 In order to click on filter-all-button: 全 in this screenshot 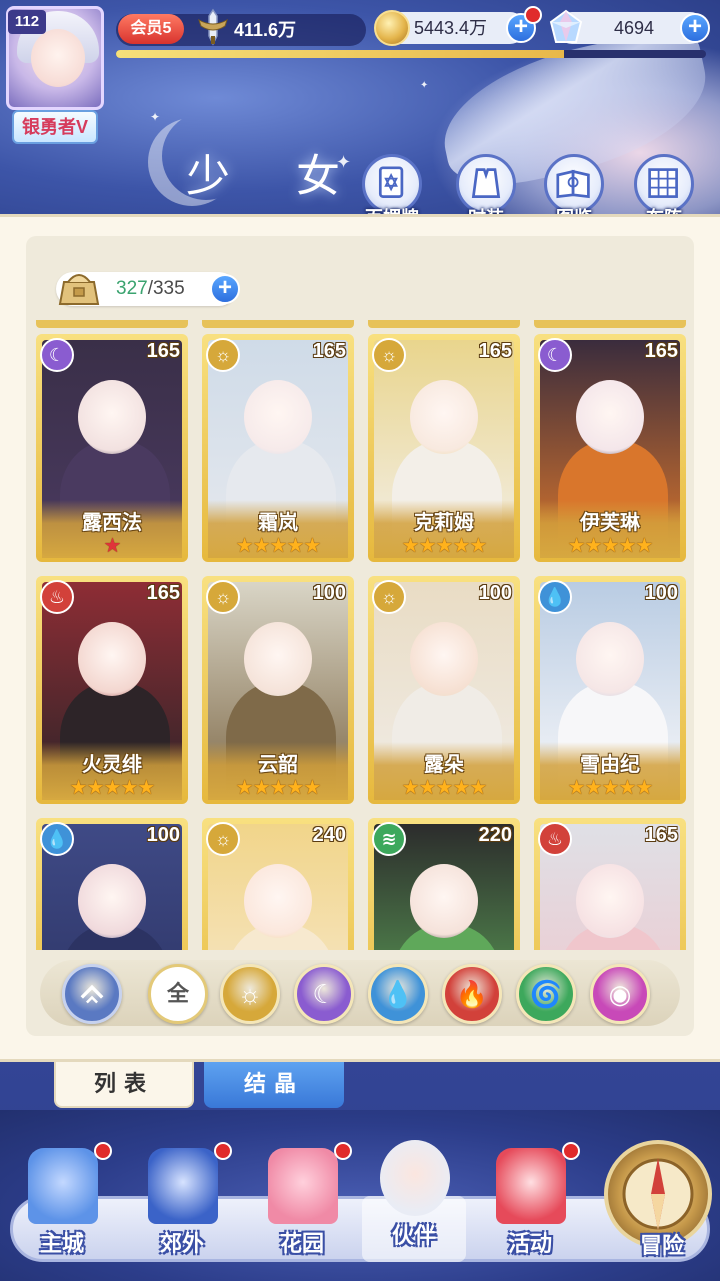, I will do `click(178, 994)`.